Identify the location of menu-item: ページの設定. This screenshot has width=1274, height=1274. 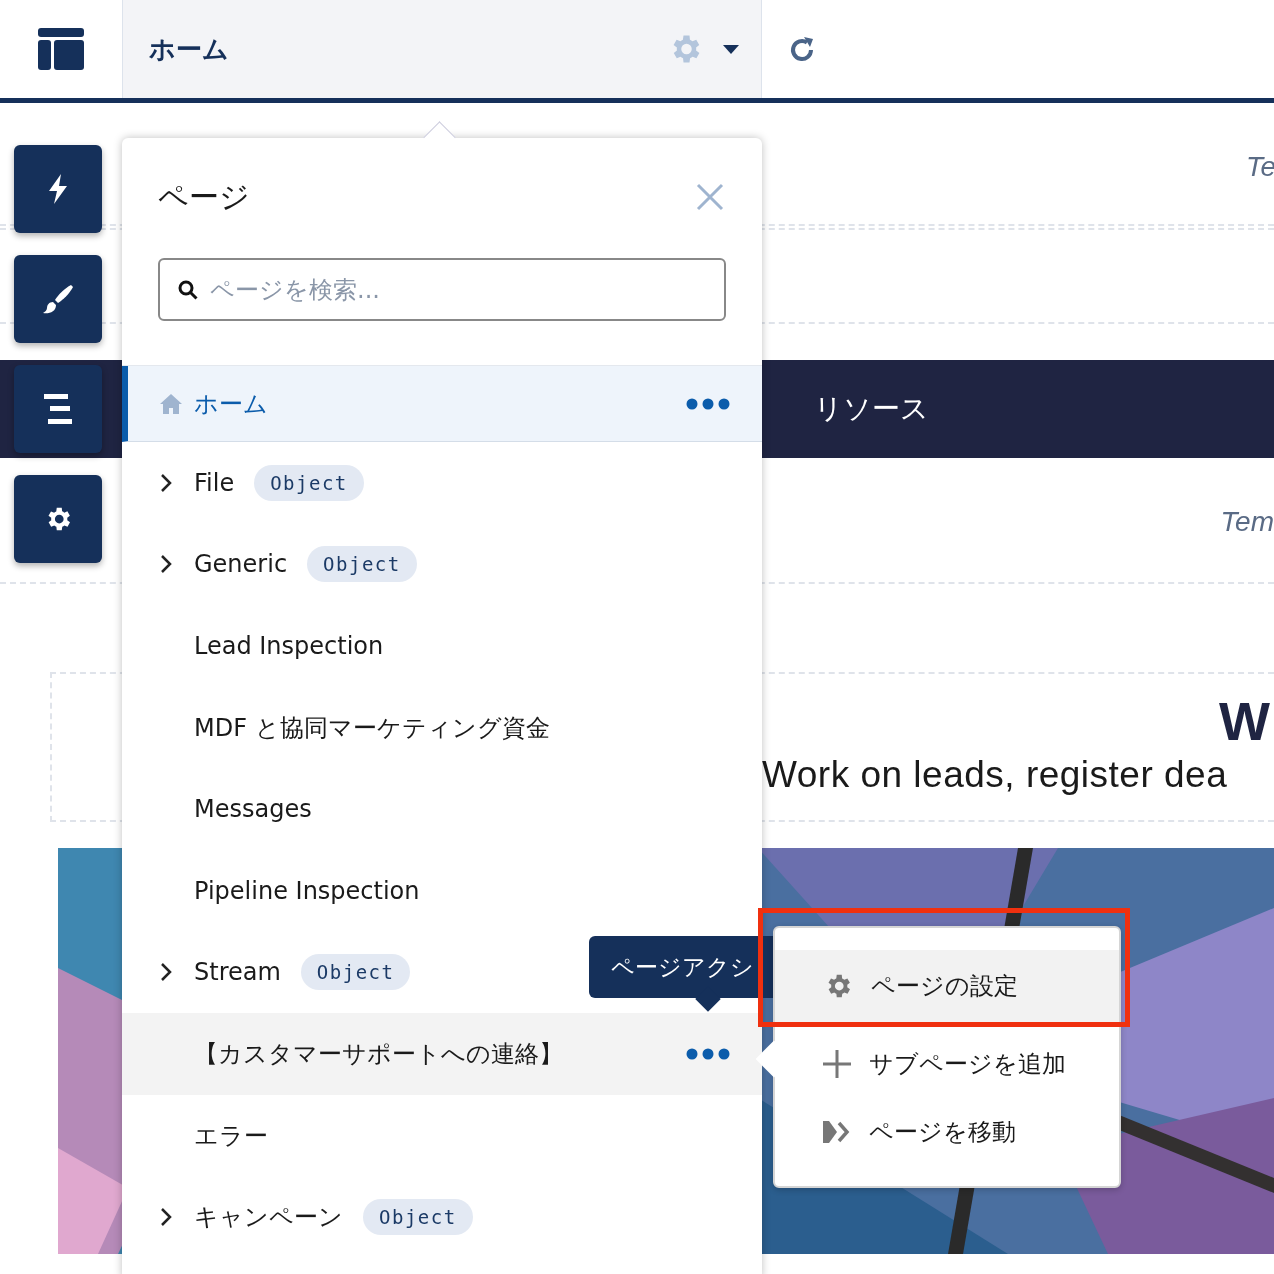
(947, 986).